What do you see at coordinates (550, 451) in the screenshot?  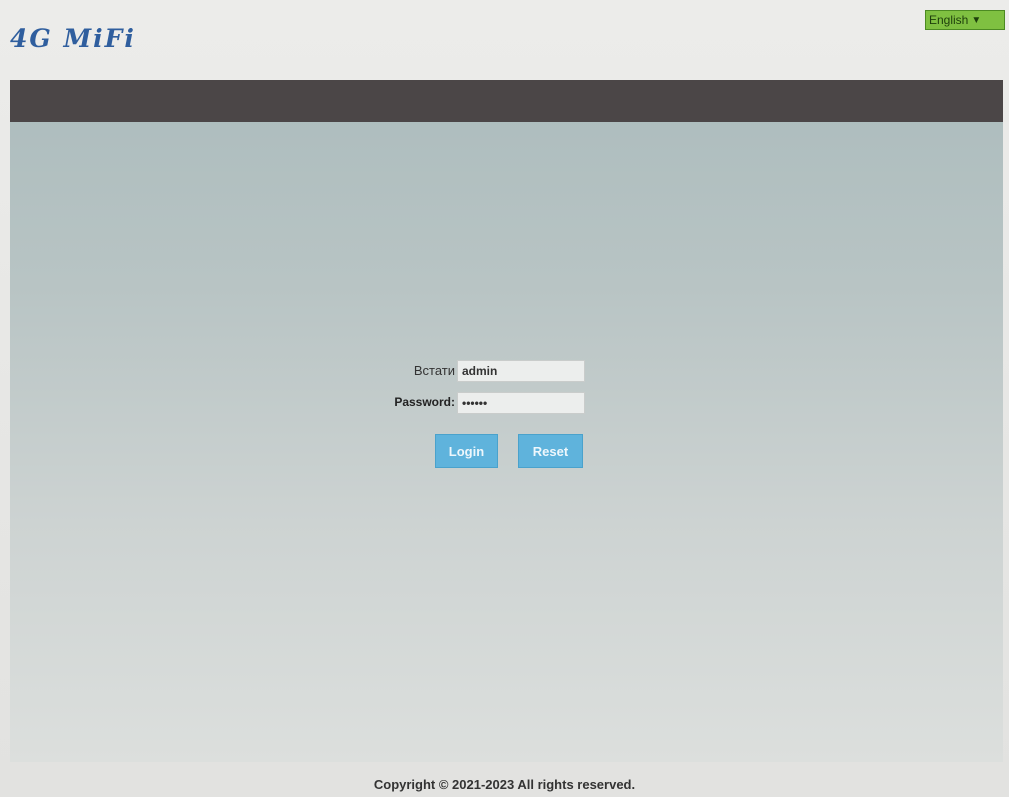 I see `reset-button: Reset` at bounding box center [550, 451].